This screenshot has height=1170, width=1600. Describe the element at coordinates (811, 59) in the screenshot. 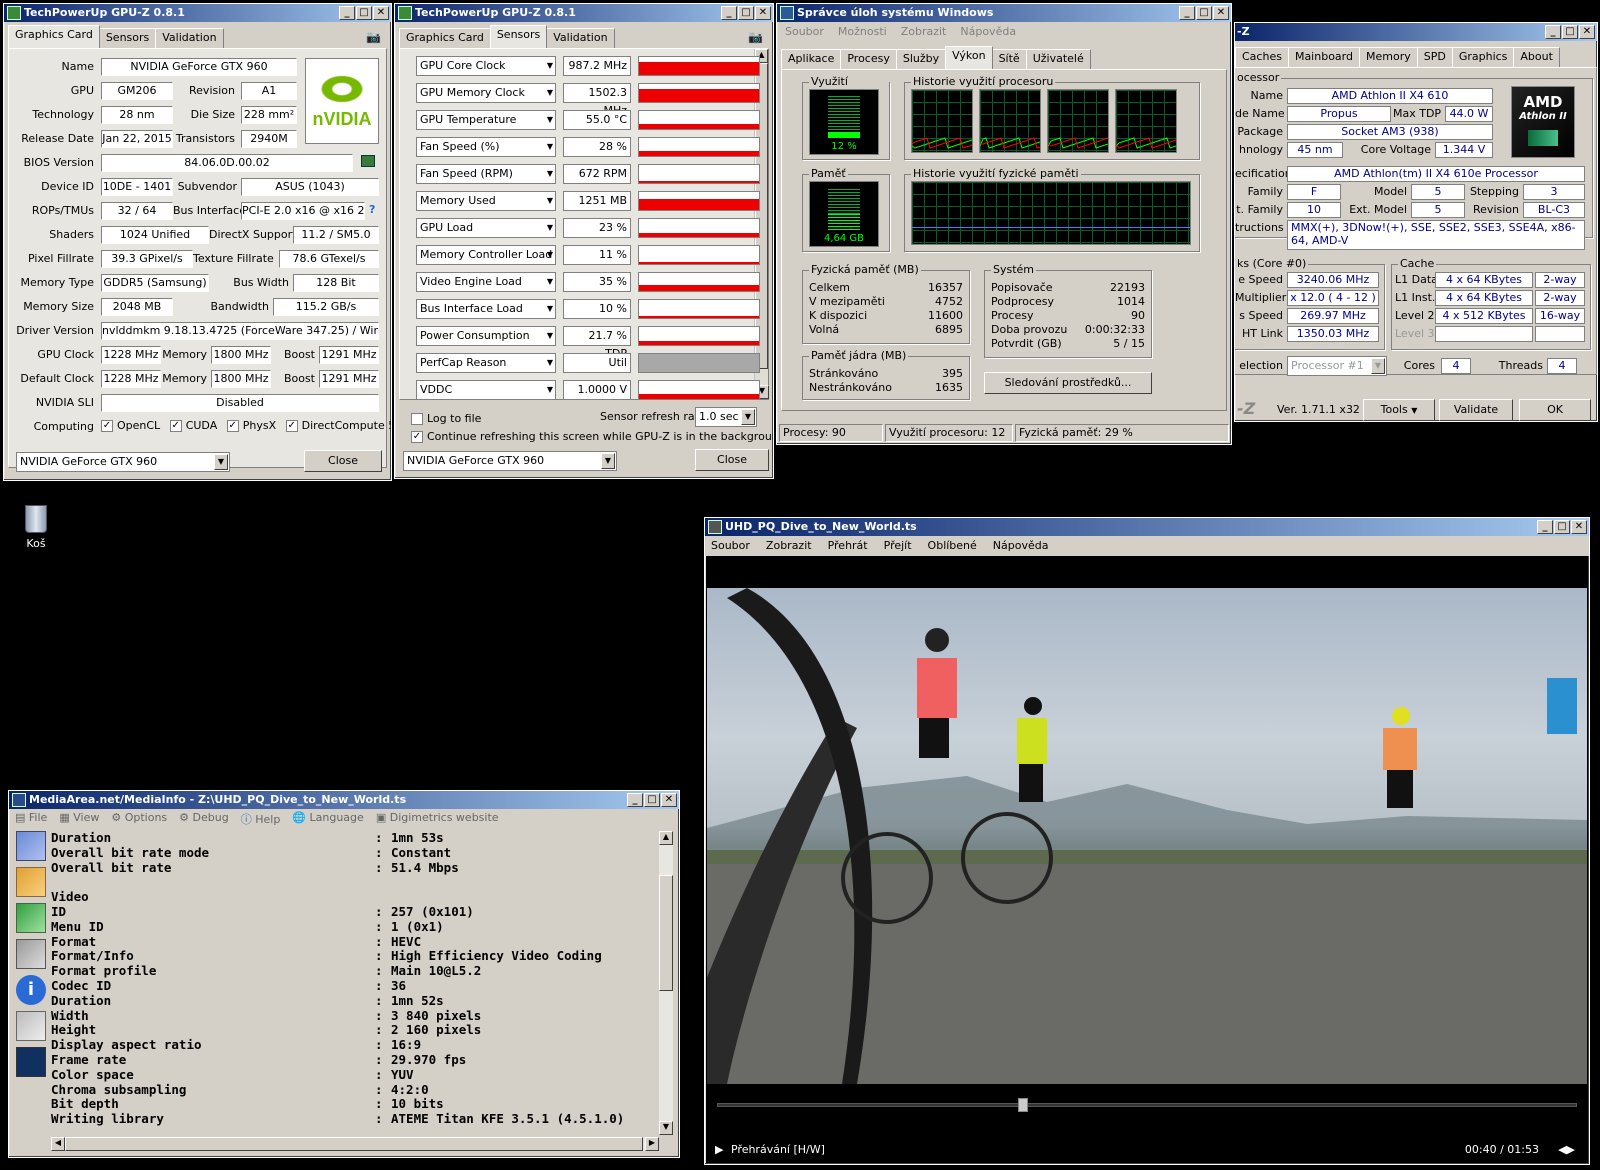

I see `tab-aplikace: Aplikace` at that location.